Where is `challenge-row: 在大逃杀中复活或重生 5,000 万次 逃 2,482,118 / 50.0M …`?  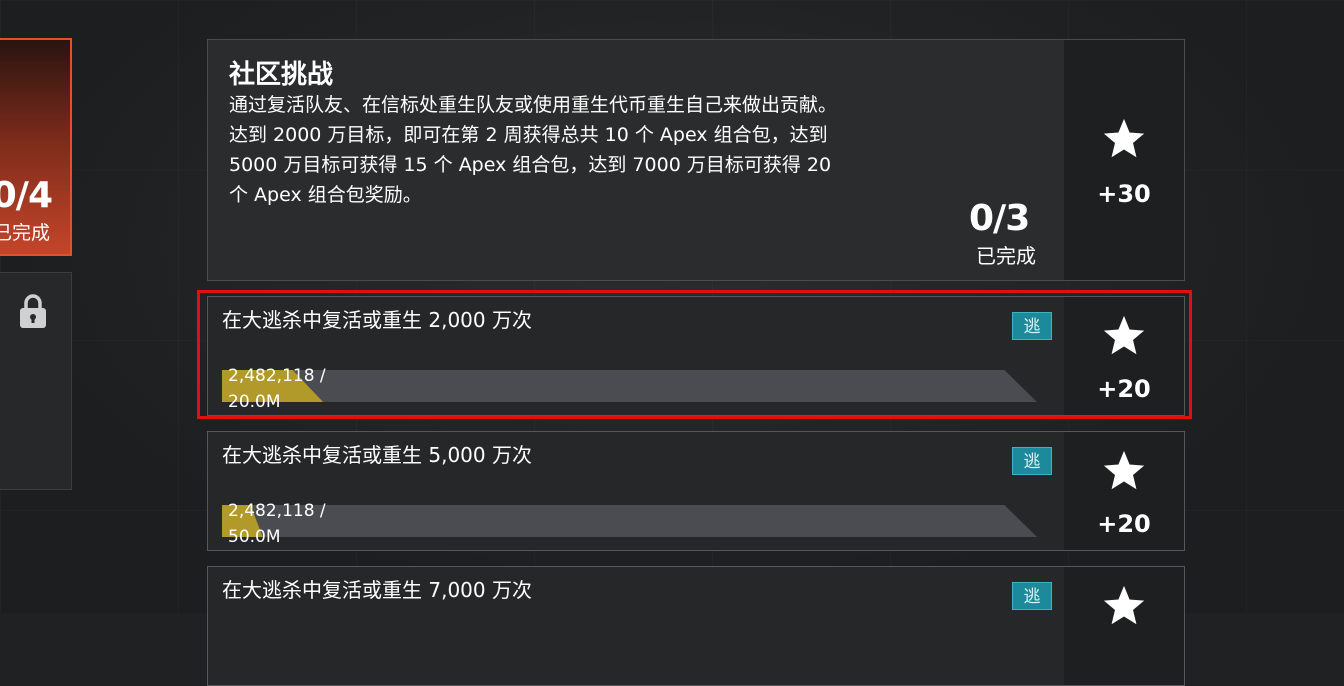
challenge-row: 在大逃杀中复活或重生 5,000 万次 逃 2,482,118 / 50.0M … is located at coordinates (696, 491).